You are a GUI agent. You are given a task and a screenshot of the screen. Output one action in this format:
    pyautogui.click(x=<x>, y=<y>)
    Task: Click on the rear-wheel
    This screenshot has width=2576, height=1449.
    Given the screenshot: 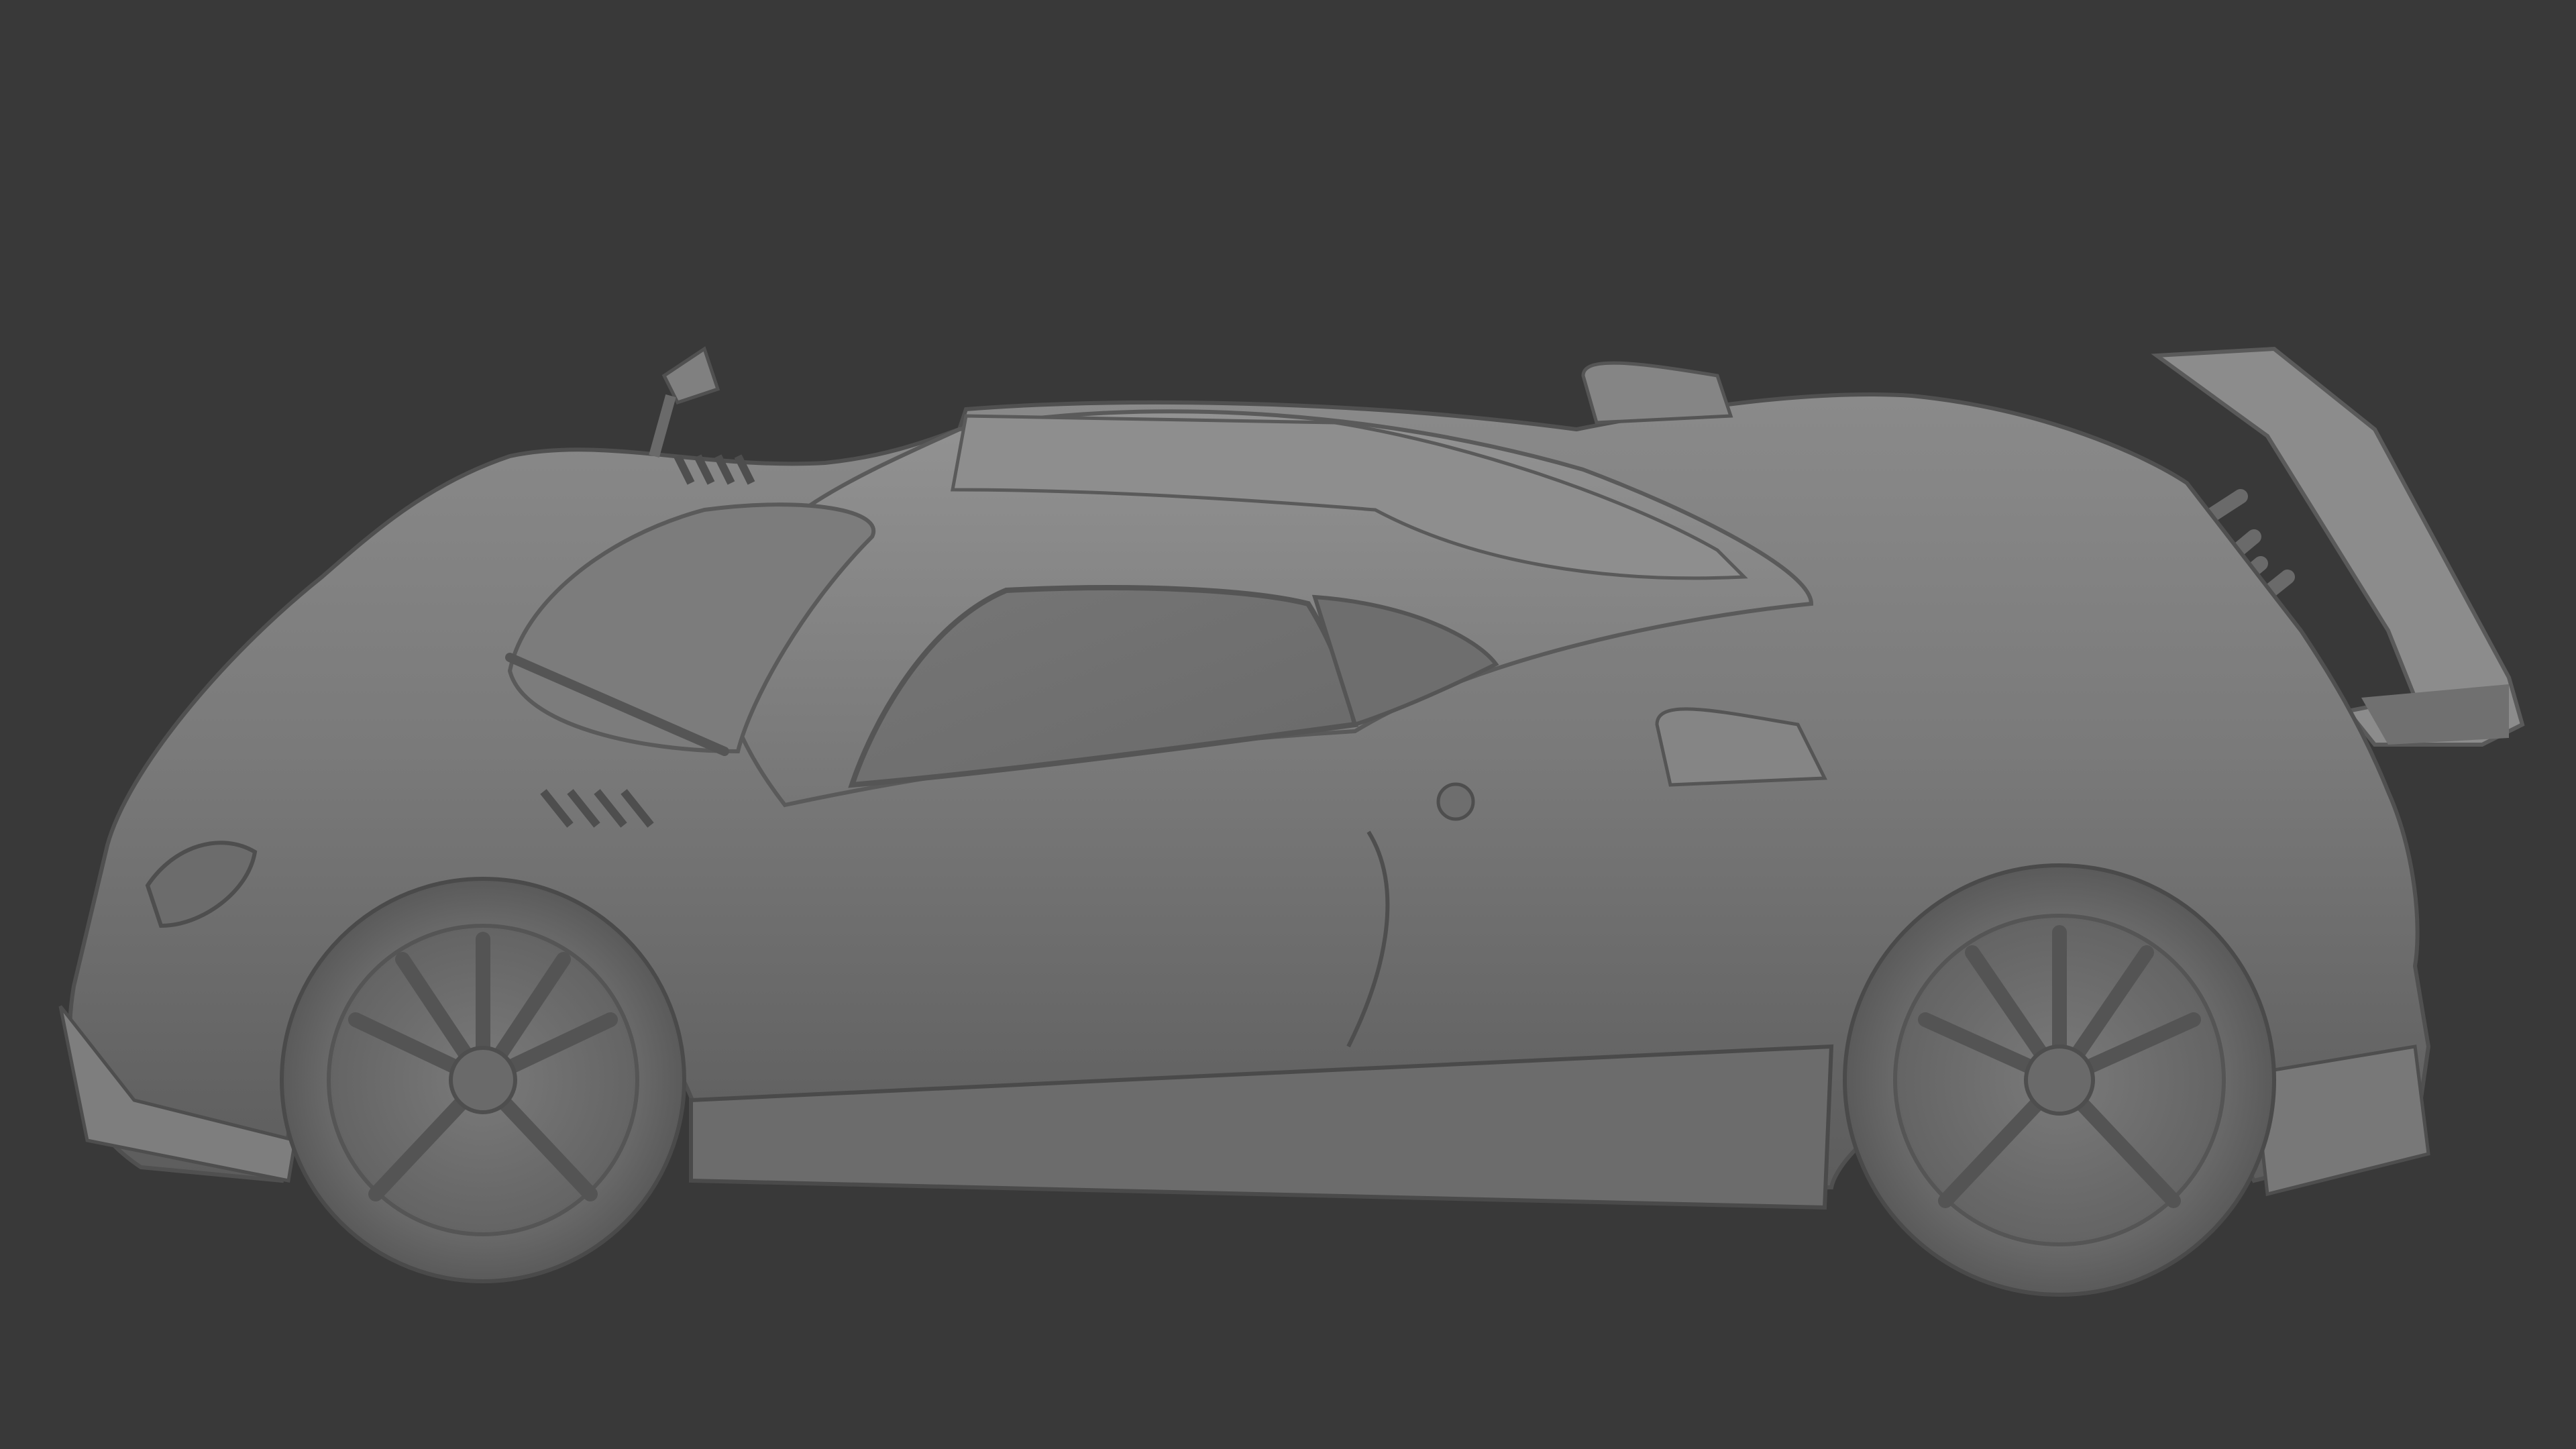 What is the action you would take?
    pyautogui.click(x=2059, y=1080)
    